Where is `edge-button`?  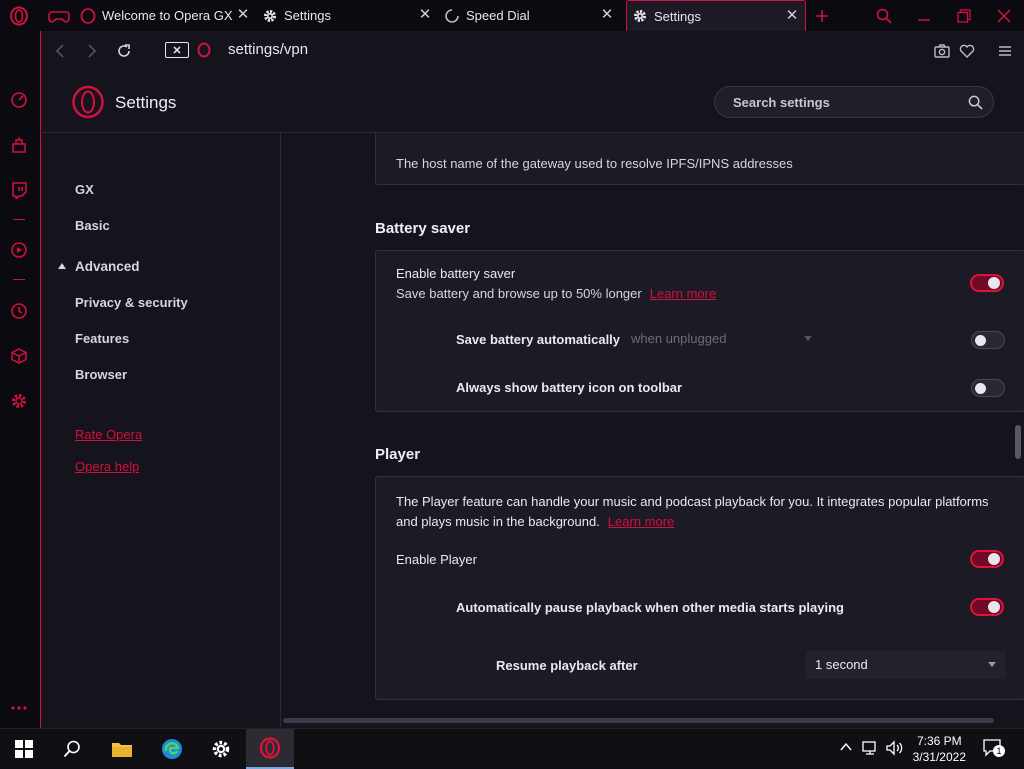
edge-button is located at coordinates (172, 749).